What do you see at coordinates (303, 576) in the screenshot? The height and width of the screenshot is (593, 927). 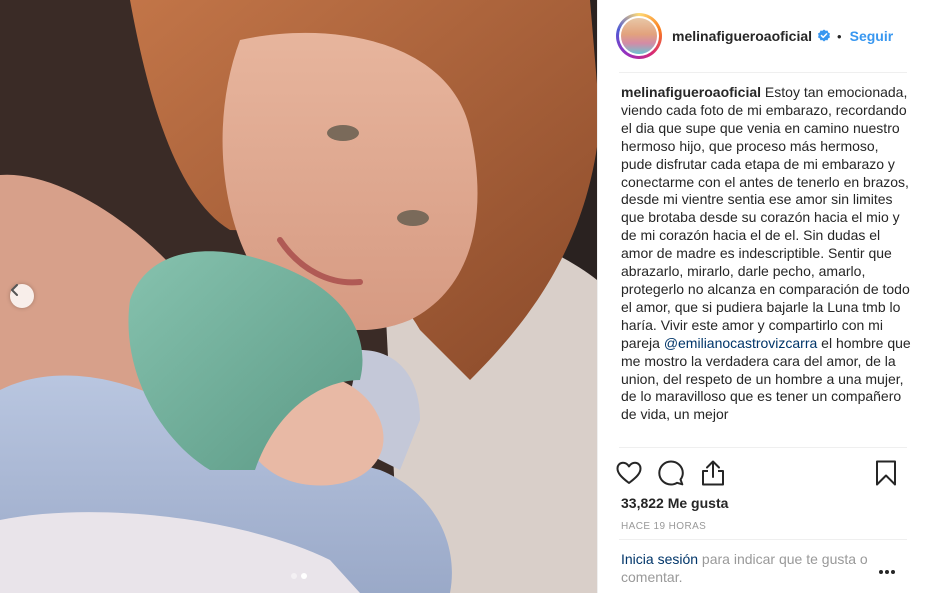 I see `carousel-dot-active` at bounding box center [303, 576].